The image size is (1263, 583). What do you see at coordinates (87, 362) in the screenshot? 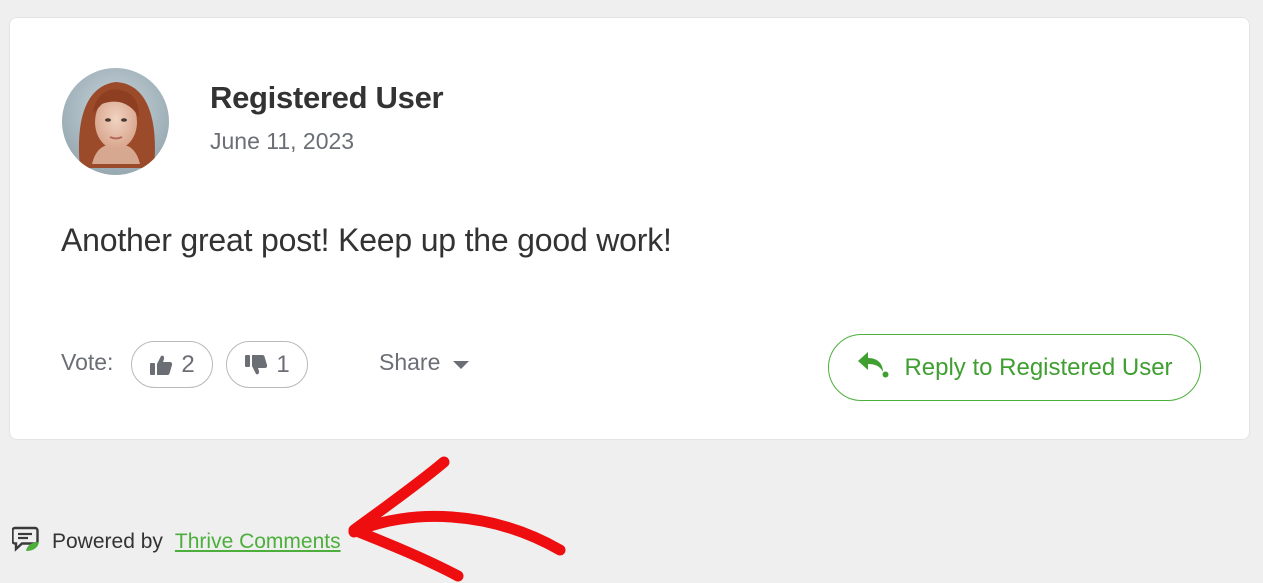
I see `vote-label: Vote:` at bounding box center [87, 362].